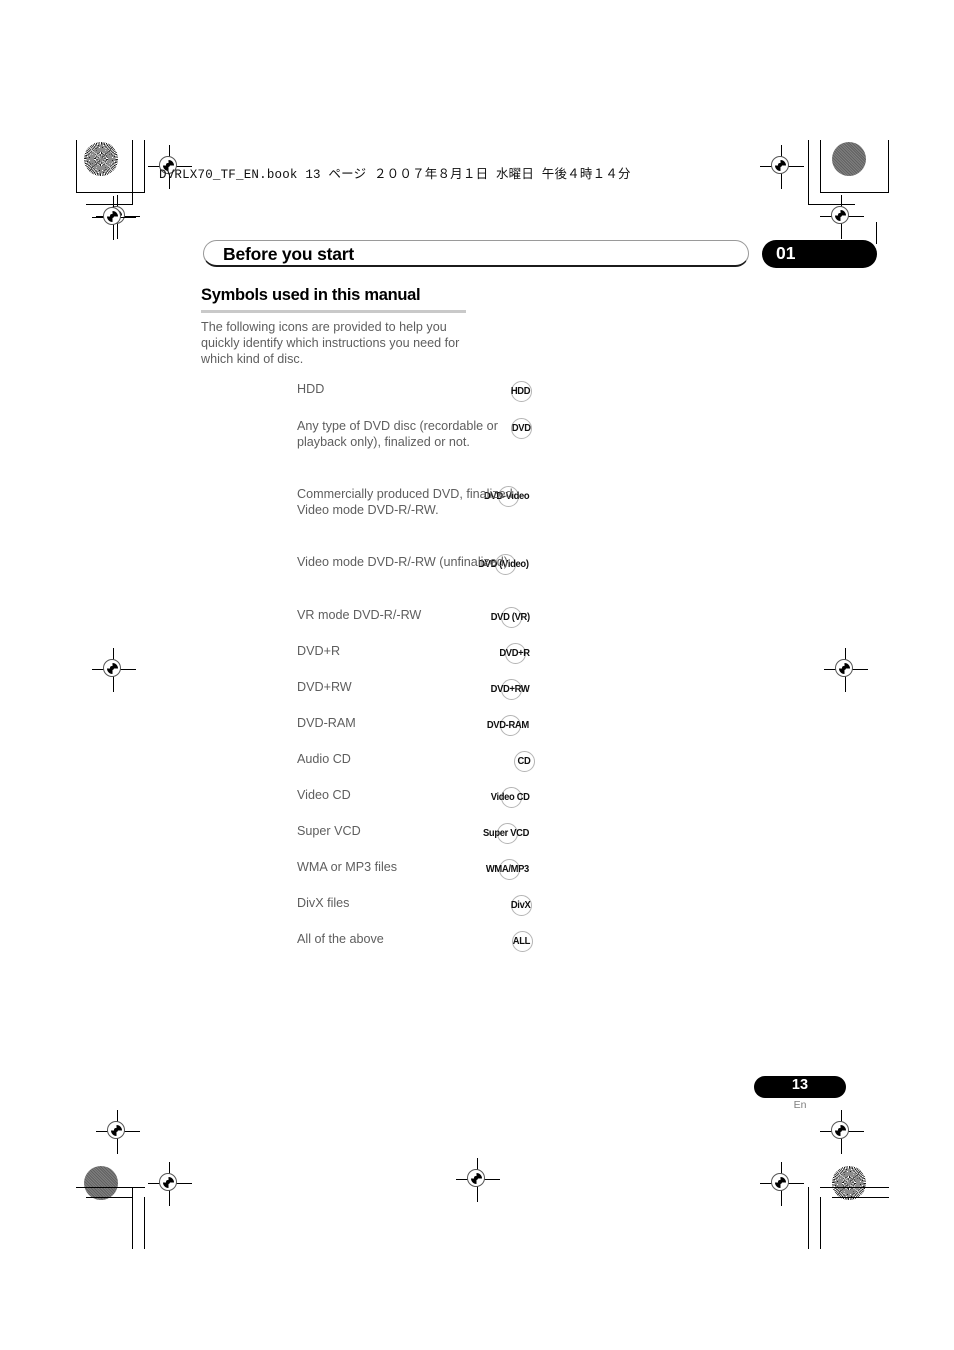 This screenshot has width=954, height=1350. Describe the element at coordinates (326, 723) in the screenshot. I see `disc-type-description: DVD-RAM` at that location.